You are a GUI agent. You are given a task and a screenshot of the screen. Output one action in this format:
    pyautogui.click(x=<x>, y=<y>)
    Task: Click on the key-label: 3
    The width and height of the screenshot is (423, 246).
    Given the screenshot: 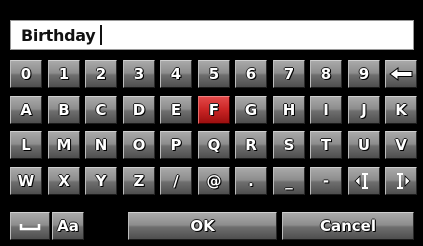 What is the action you would take?
    pyautogui.click(x=139, y=74)
    